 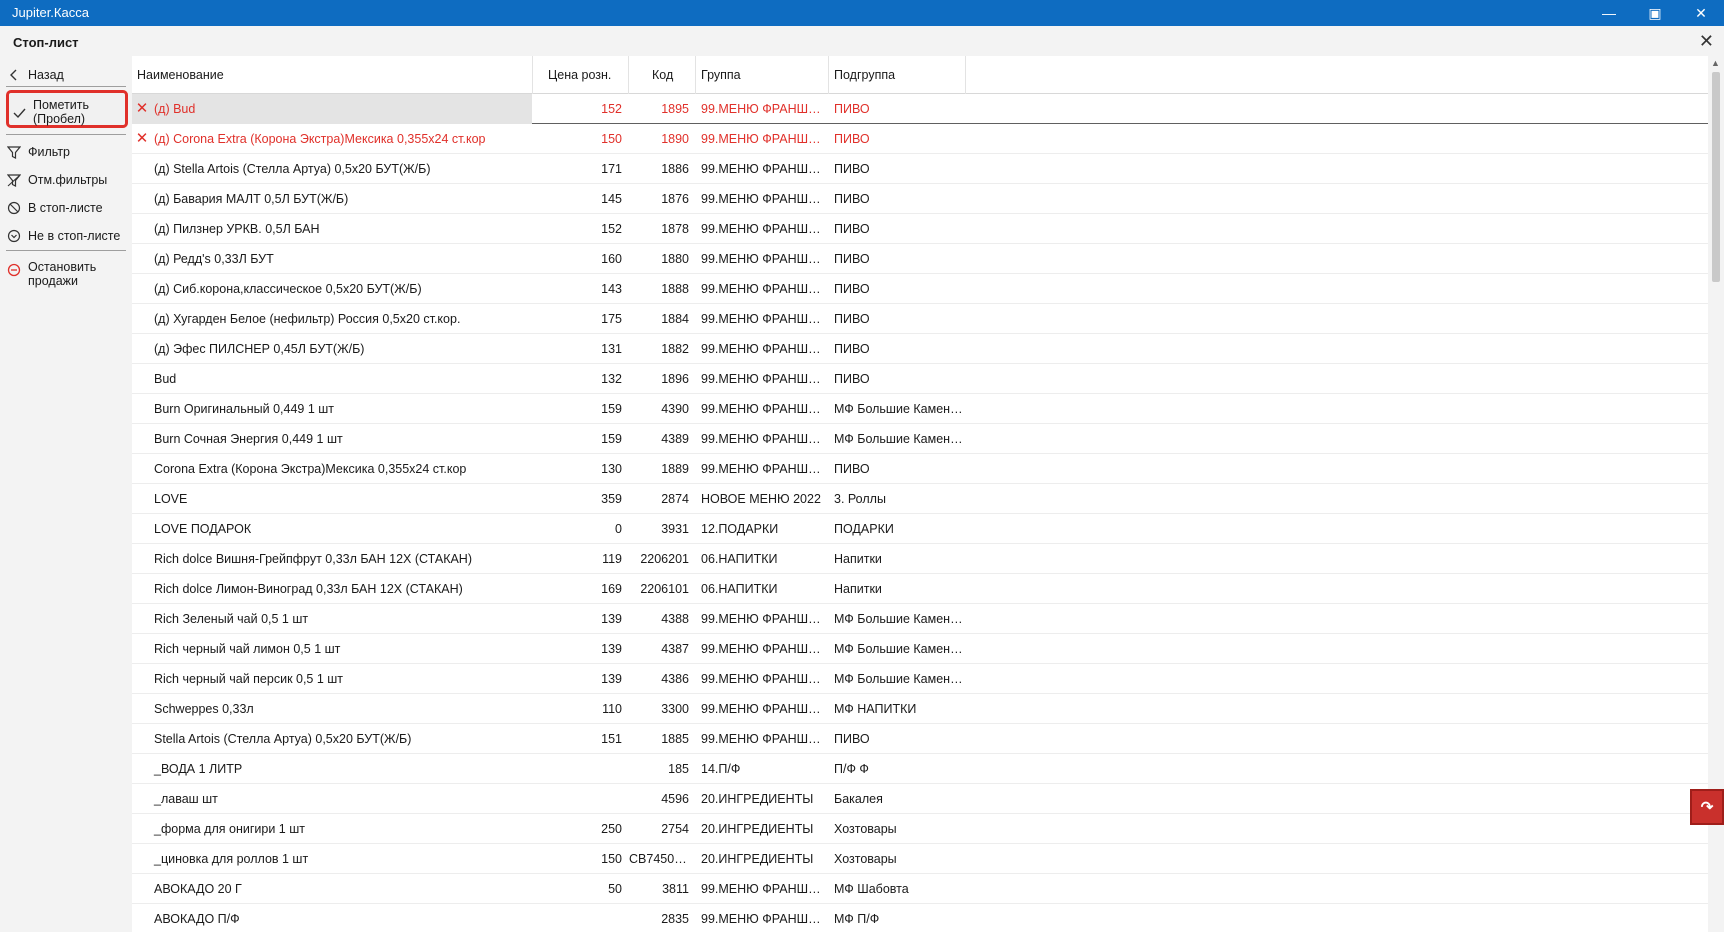 What do you see at coordinates (61, 112) in the screenshot?
I see `mark-label: Пометить (Пробел)` at bounding box center [61, 112].